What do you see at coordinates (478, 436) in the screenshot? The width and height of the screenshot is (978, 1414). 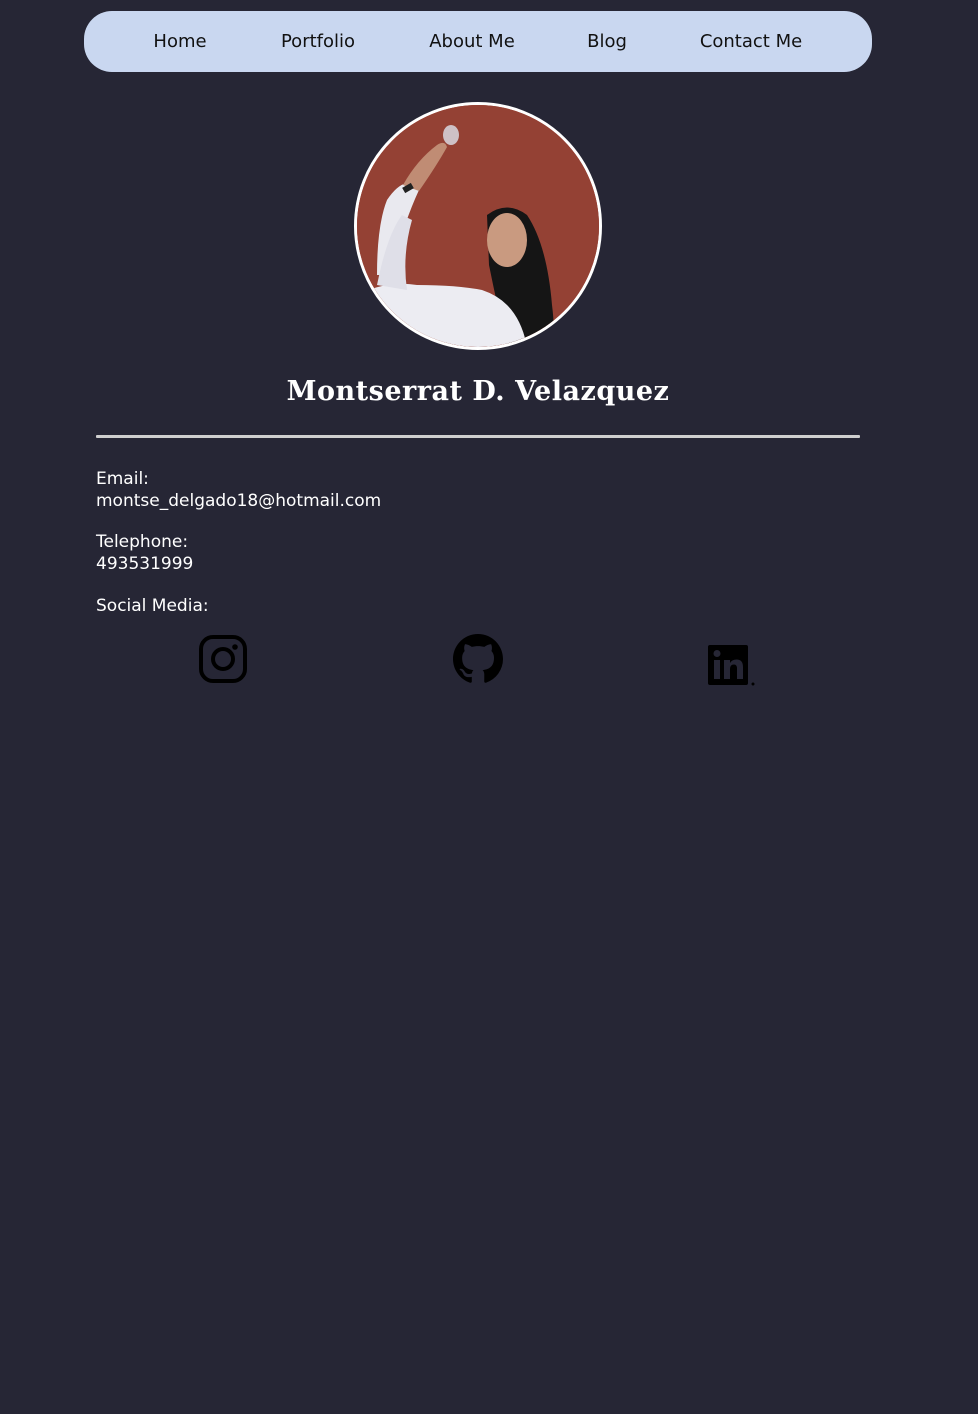 I see `divider` at bounding box center [478, 436].